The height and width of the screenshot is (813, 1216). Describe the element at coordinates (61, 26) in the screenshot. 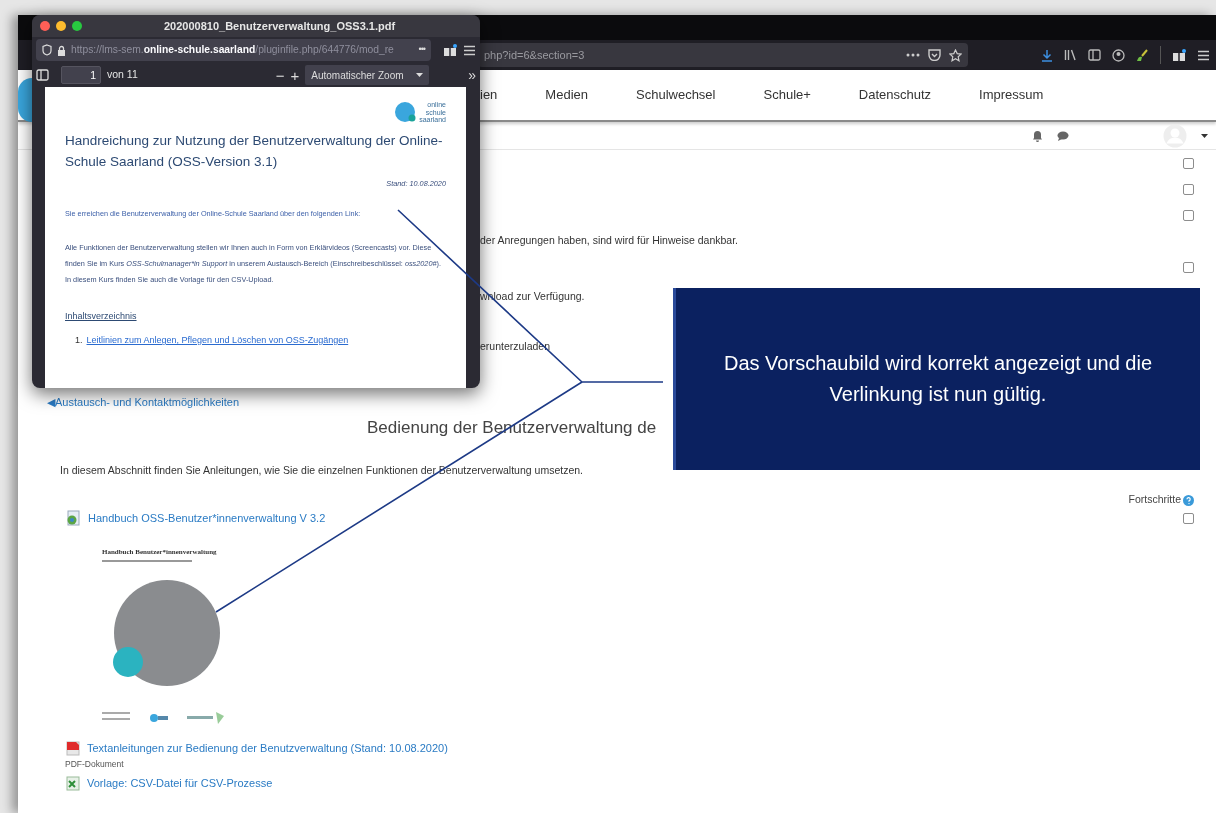

I see `minimize-icon` at that location.